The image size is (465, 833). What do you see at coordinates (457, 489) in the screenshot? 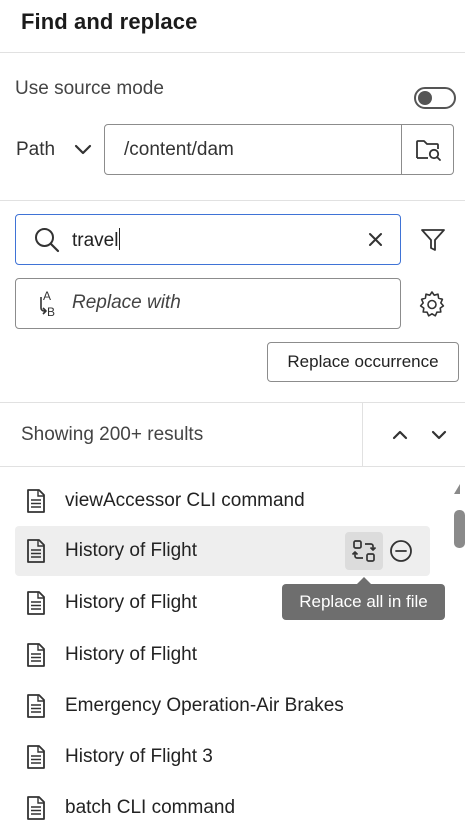
I see `scroll-up-arrow` at bounding box center [457, 489].